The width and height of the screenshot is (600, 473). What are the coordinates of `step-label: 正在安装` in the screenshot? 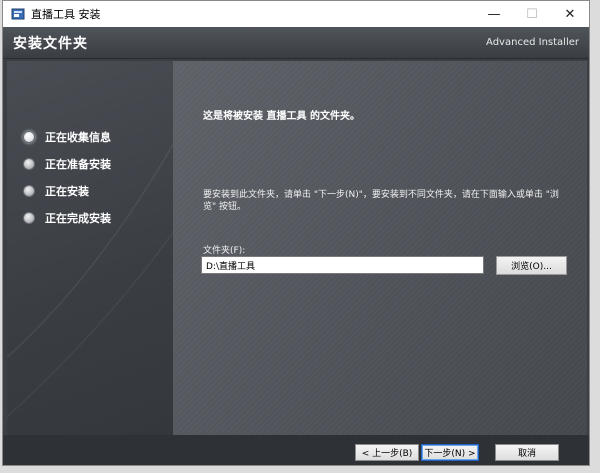 It's located at (67, 191).